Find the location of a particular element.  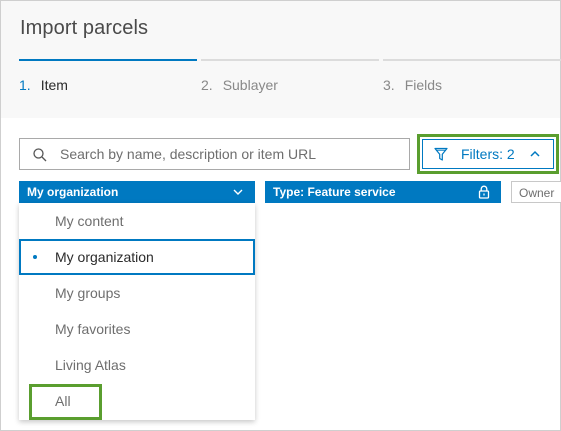

menu-item-label: Living Atlas is located at coordinates (90, 365).